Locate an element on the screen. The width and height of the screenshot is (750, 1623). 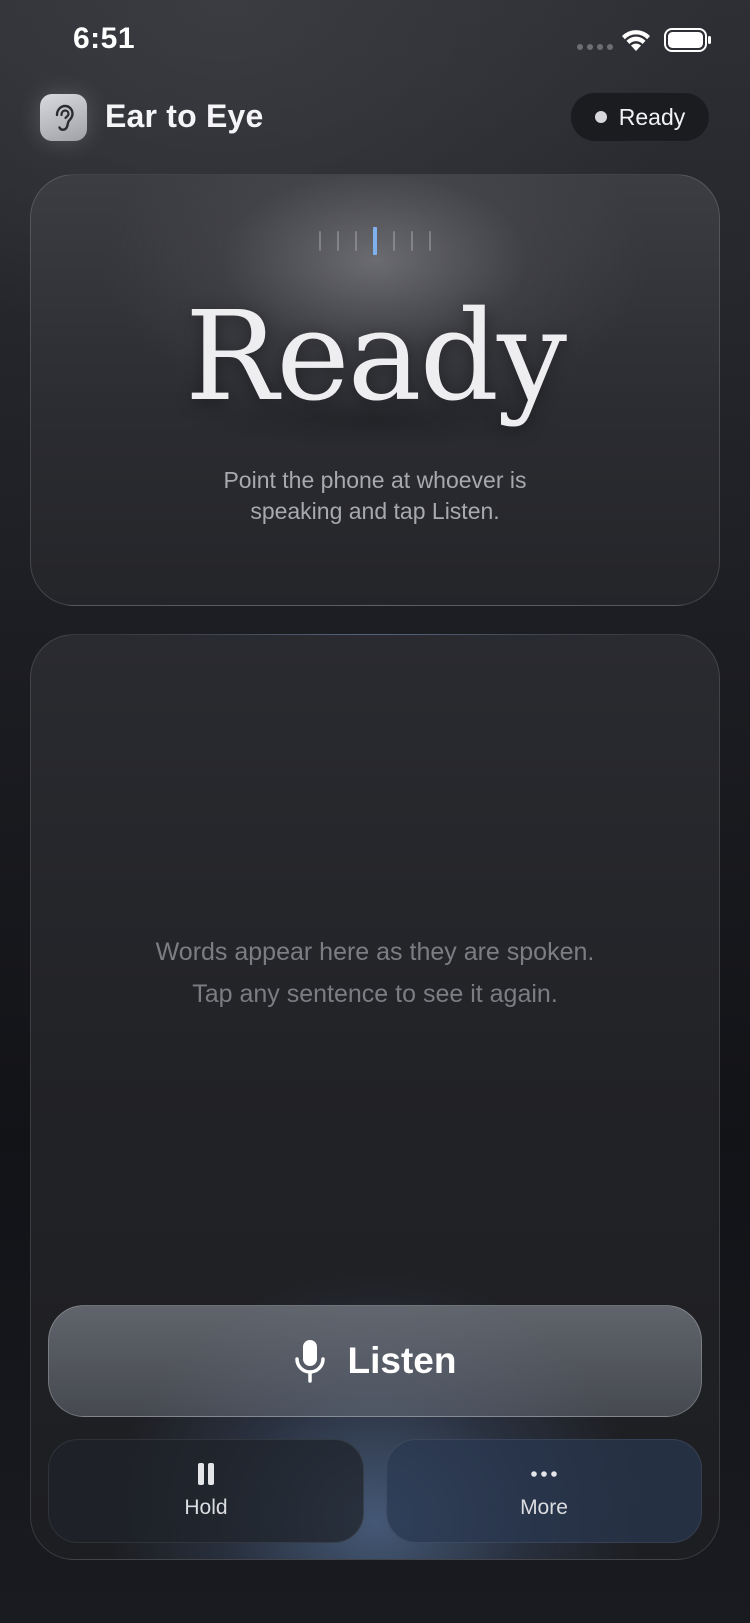
listen-button: Listen is located at coordinates (375, 1361).